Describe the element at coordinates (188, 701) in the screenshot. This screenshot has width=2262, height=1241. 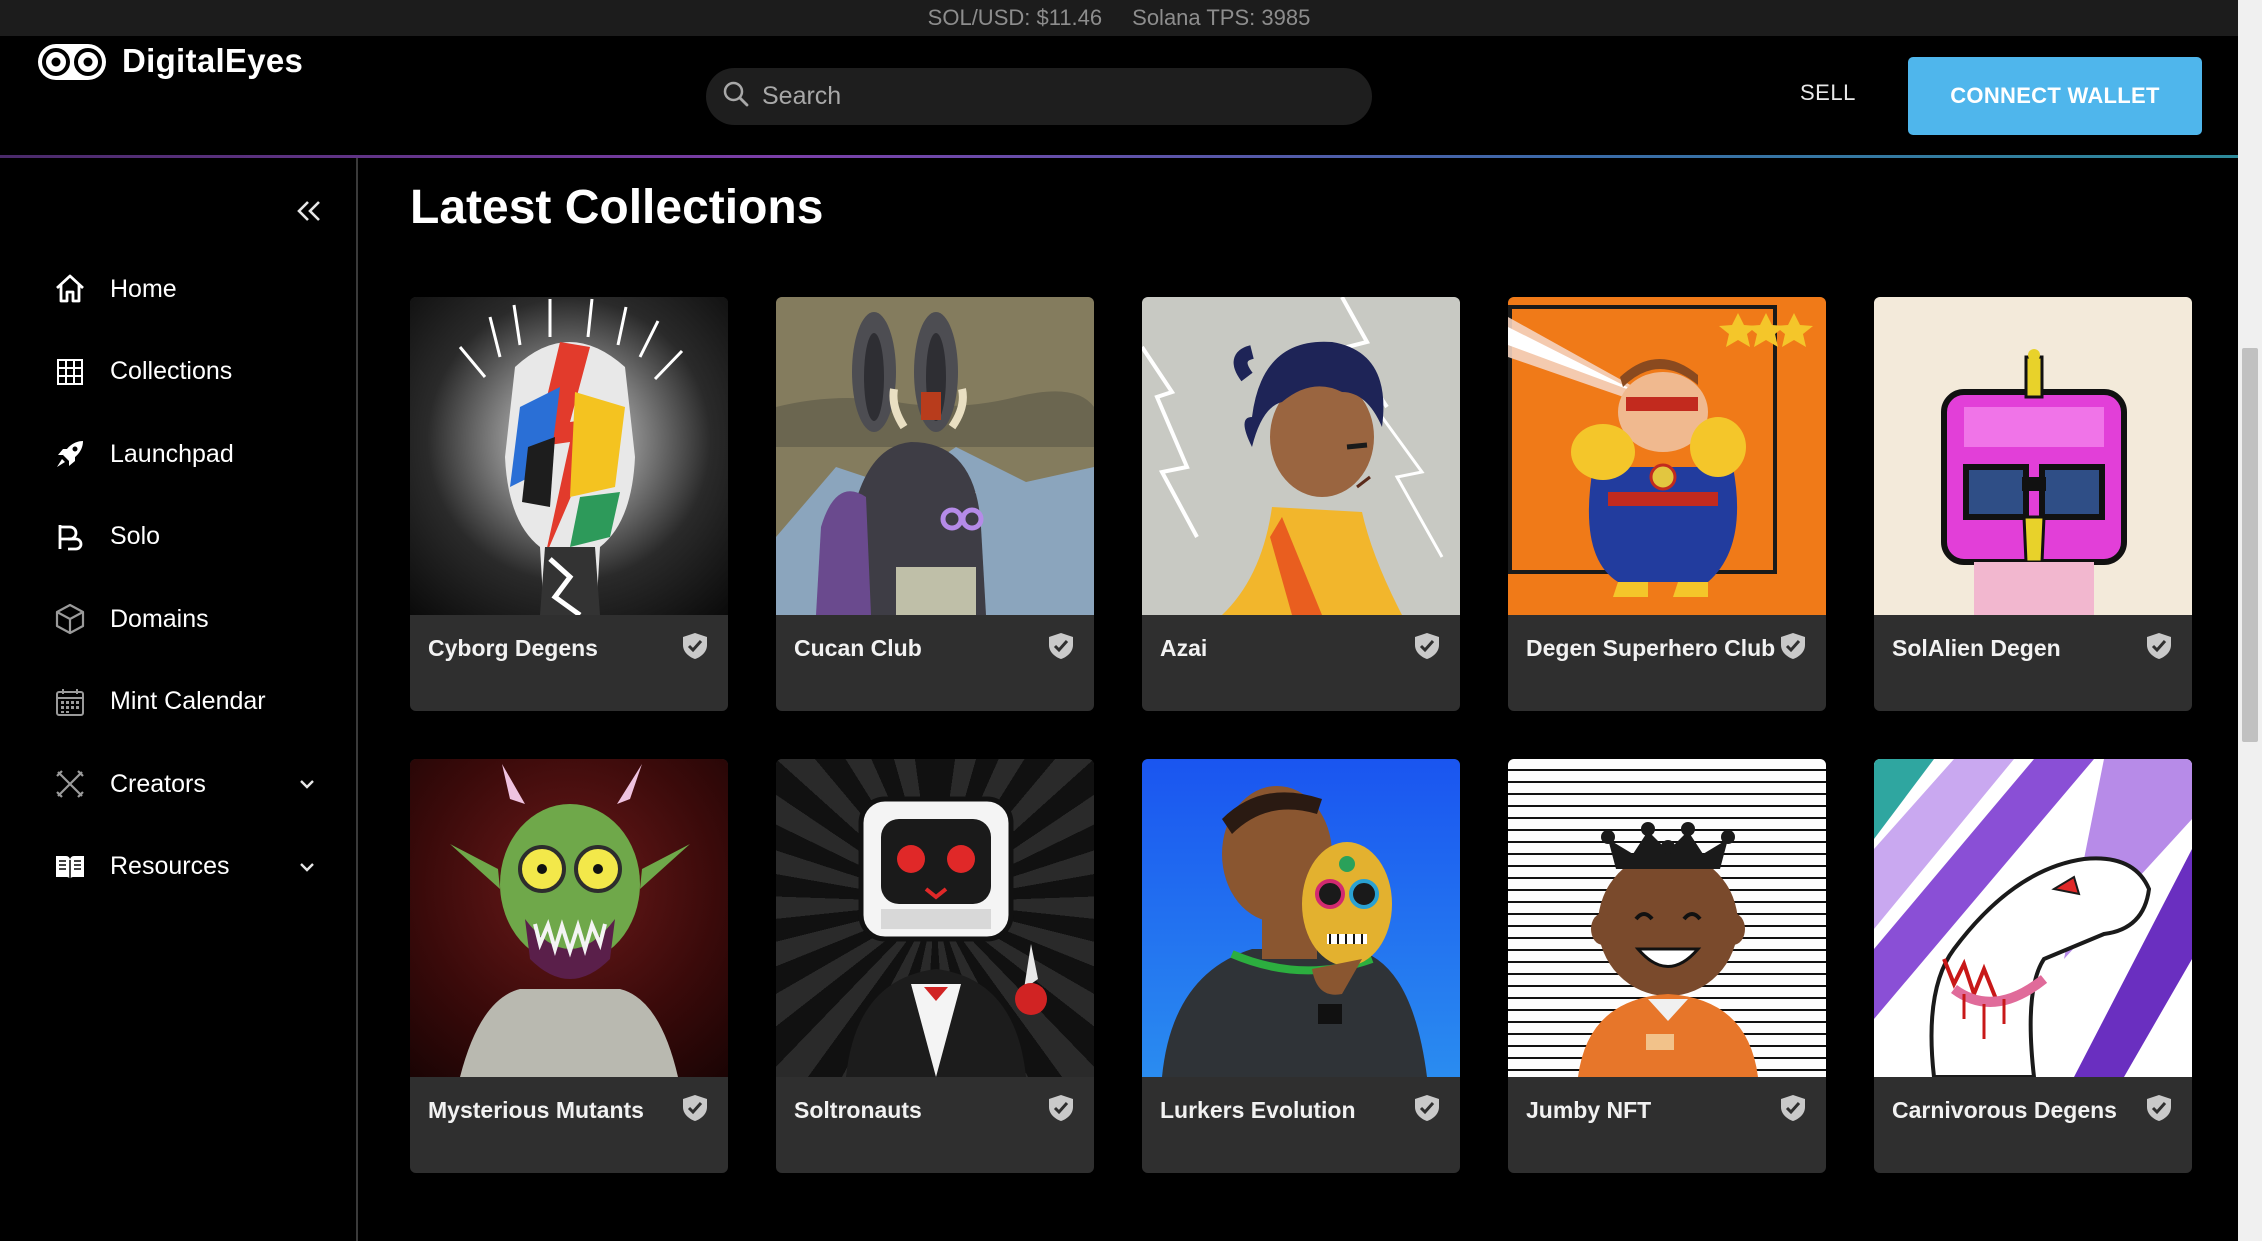
I see `sidebar-item-label: Mint Calendar` at that location.